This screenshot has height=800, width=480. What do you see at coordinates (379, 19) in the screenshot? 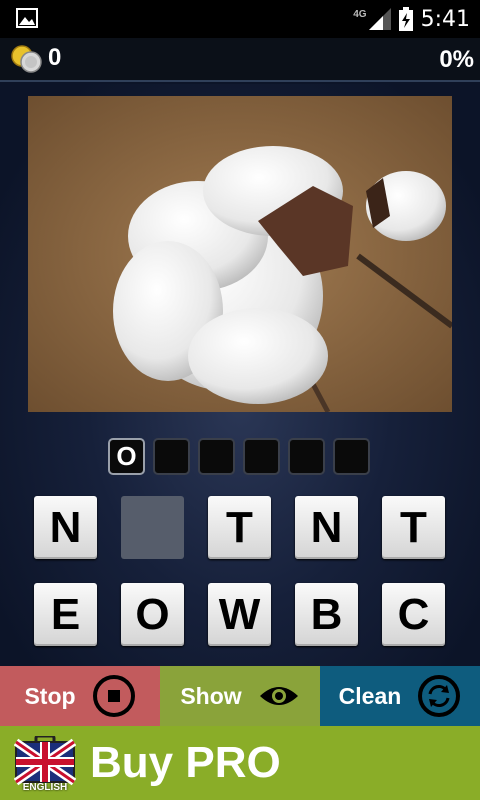
I see `signal-icon` at bounding box center [379, 19].